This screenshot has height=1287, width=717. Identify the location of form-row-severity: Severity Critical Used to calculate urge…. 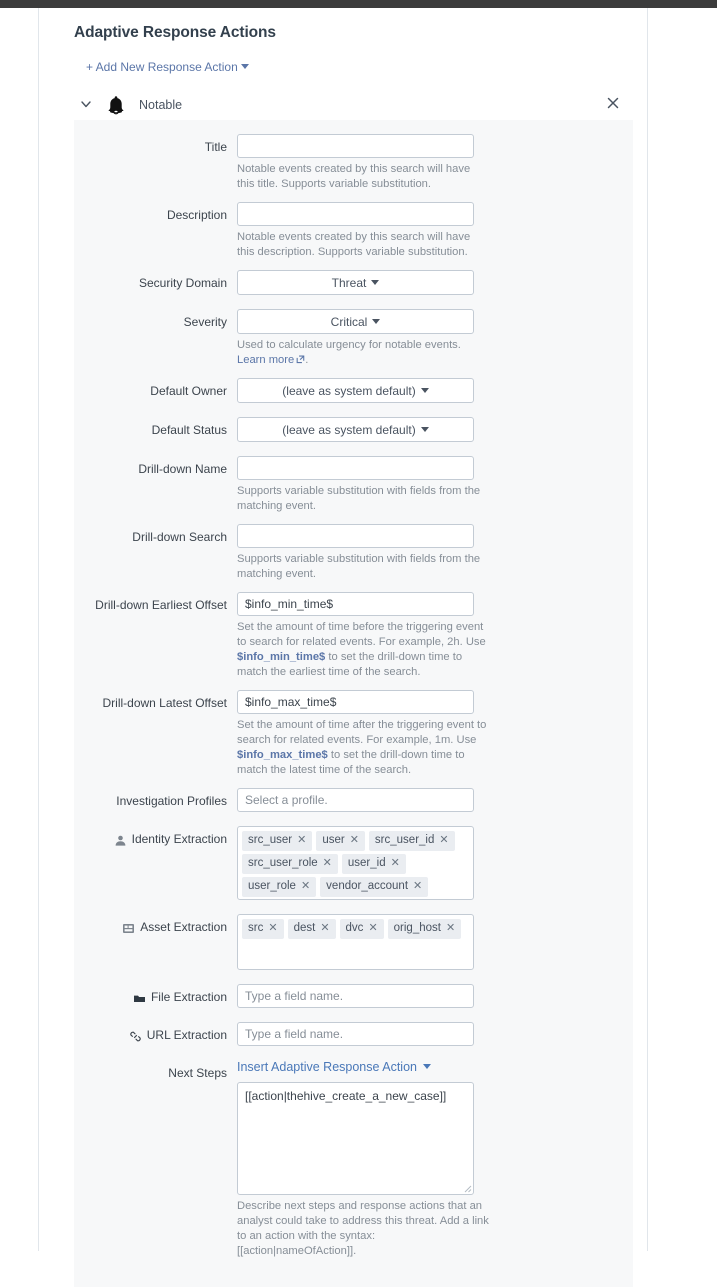
(353, 343).